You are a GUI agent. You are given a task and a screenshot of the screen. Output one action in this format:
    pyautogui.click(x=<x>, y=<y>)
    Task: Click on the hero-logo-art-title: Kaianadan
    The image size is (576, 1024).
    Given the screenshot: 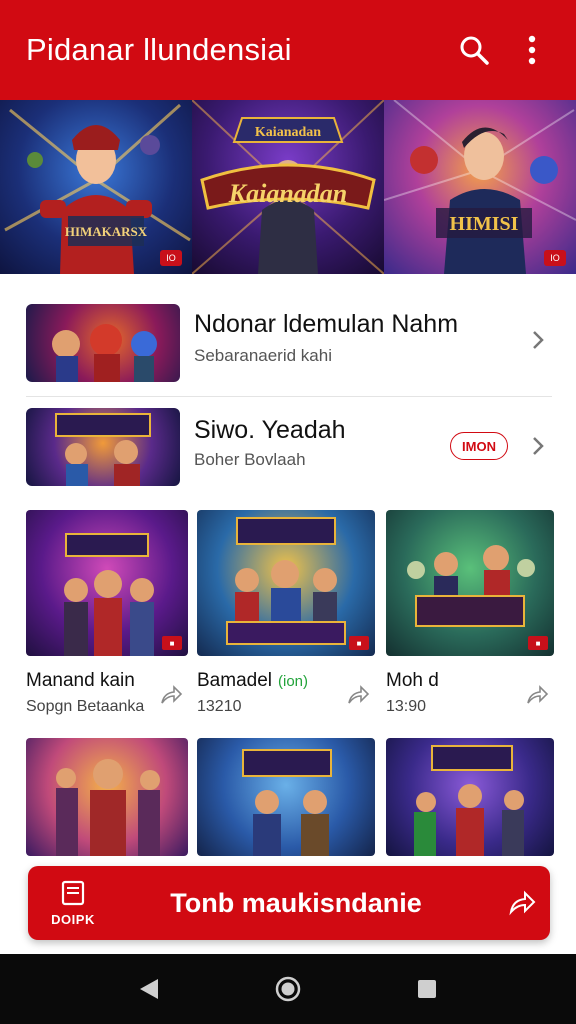 What is the action you would take?
    pyautogui.click(x=288, y=132)
    